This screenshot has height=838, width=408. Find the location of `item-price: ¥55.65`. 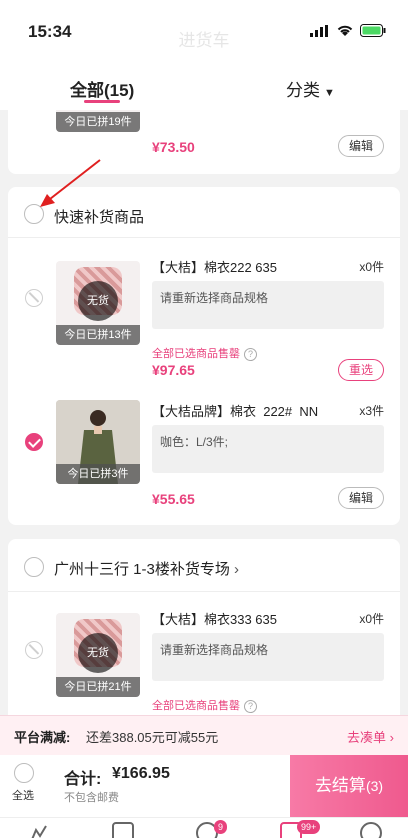

item-price: ¥55.65 is located at coordinates (173, 499).